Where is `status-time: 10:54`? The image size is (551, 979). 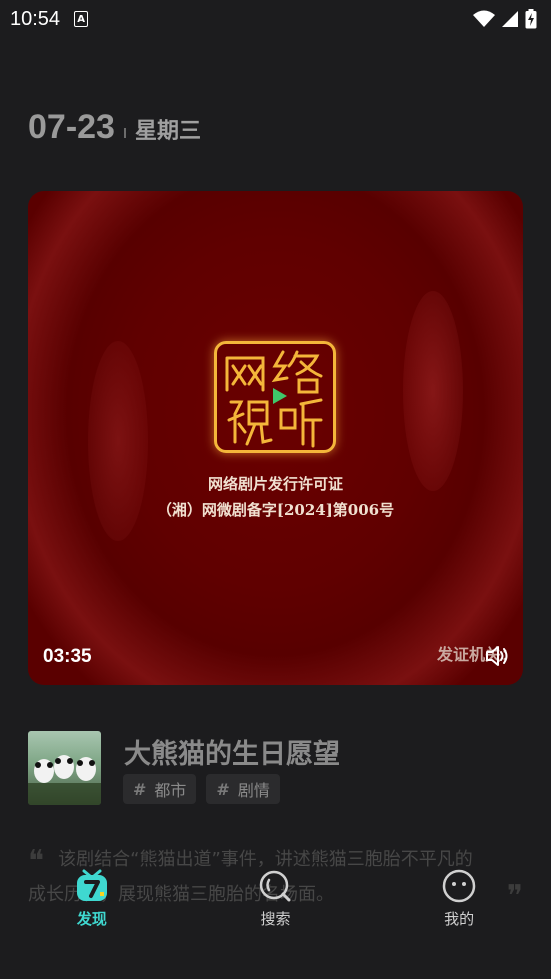
status-time: 10:54 is located at coordinates (35, 18).